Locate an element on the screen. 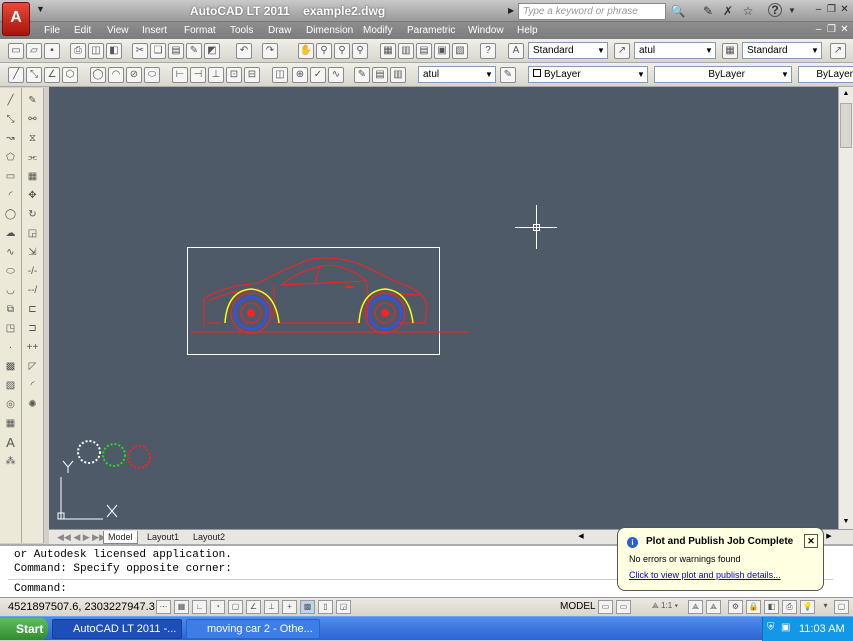  move-icon: ✥ is located at coordinates (32, 196).